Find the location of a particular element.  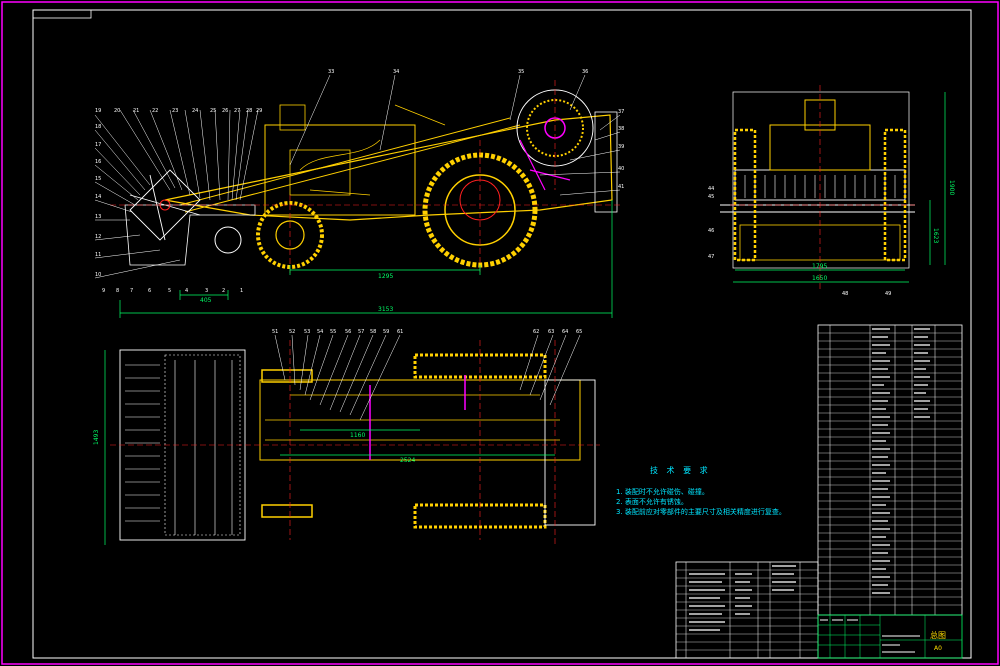

svg-text: 13 is located at coordinates (98, 217).